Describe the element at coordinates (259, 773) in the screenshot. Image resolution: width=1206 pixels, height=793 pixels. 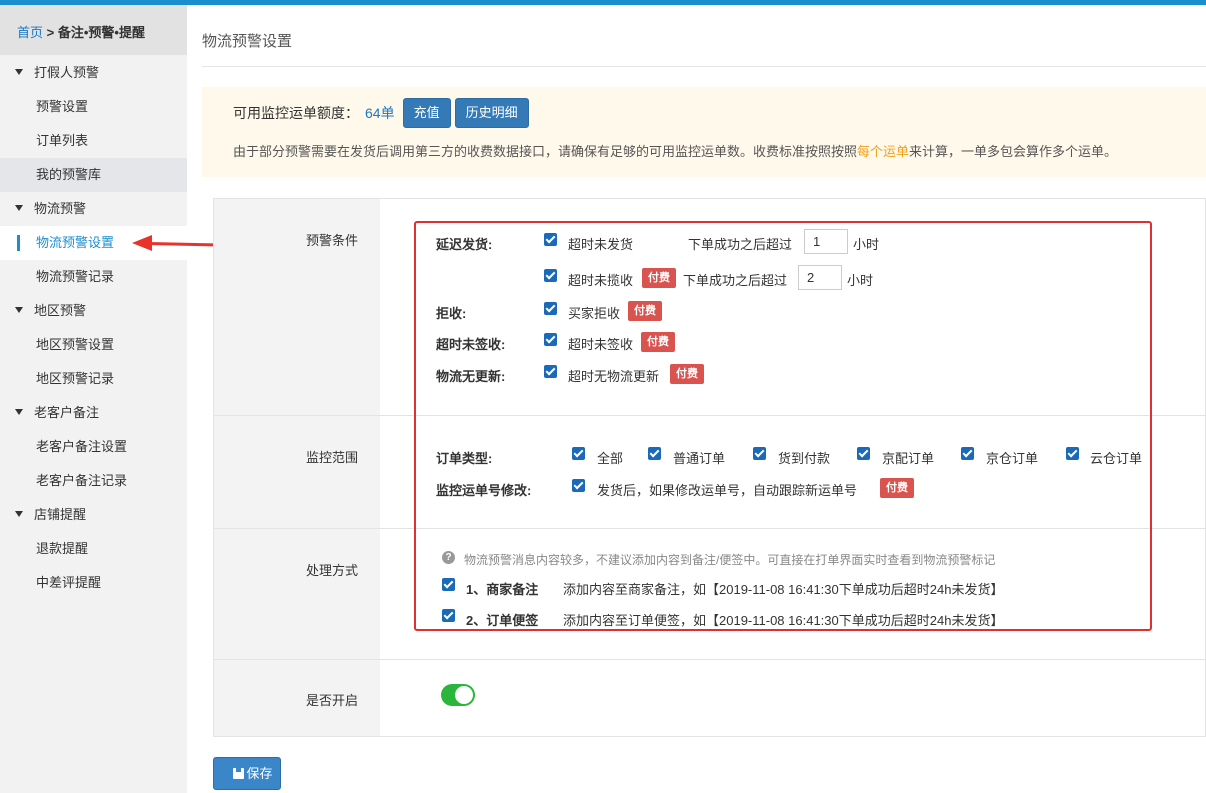
I see `save-button-label: 保存` at that location.